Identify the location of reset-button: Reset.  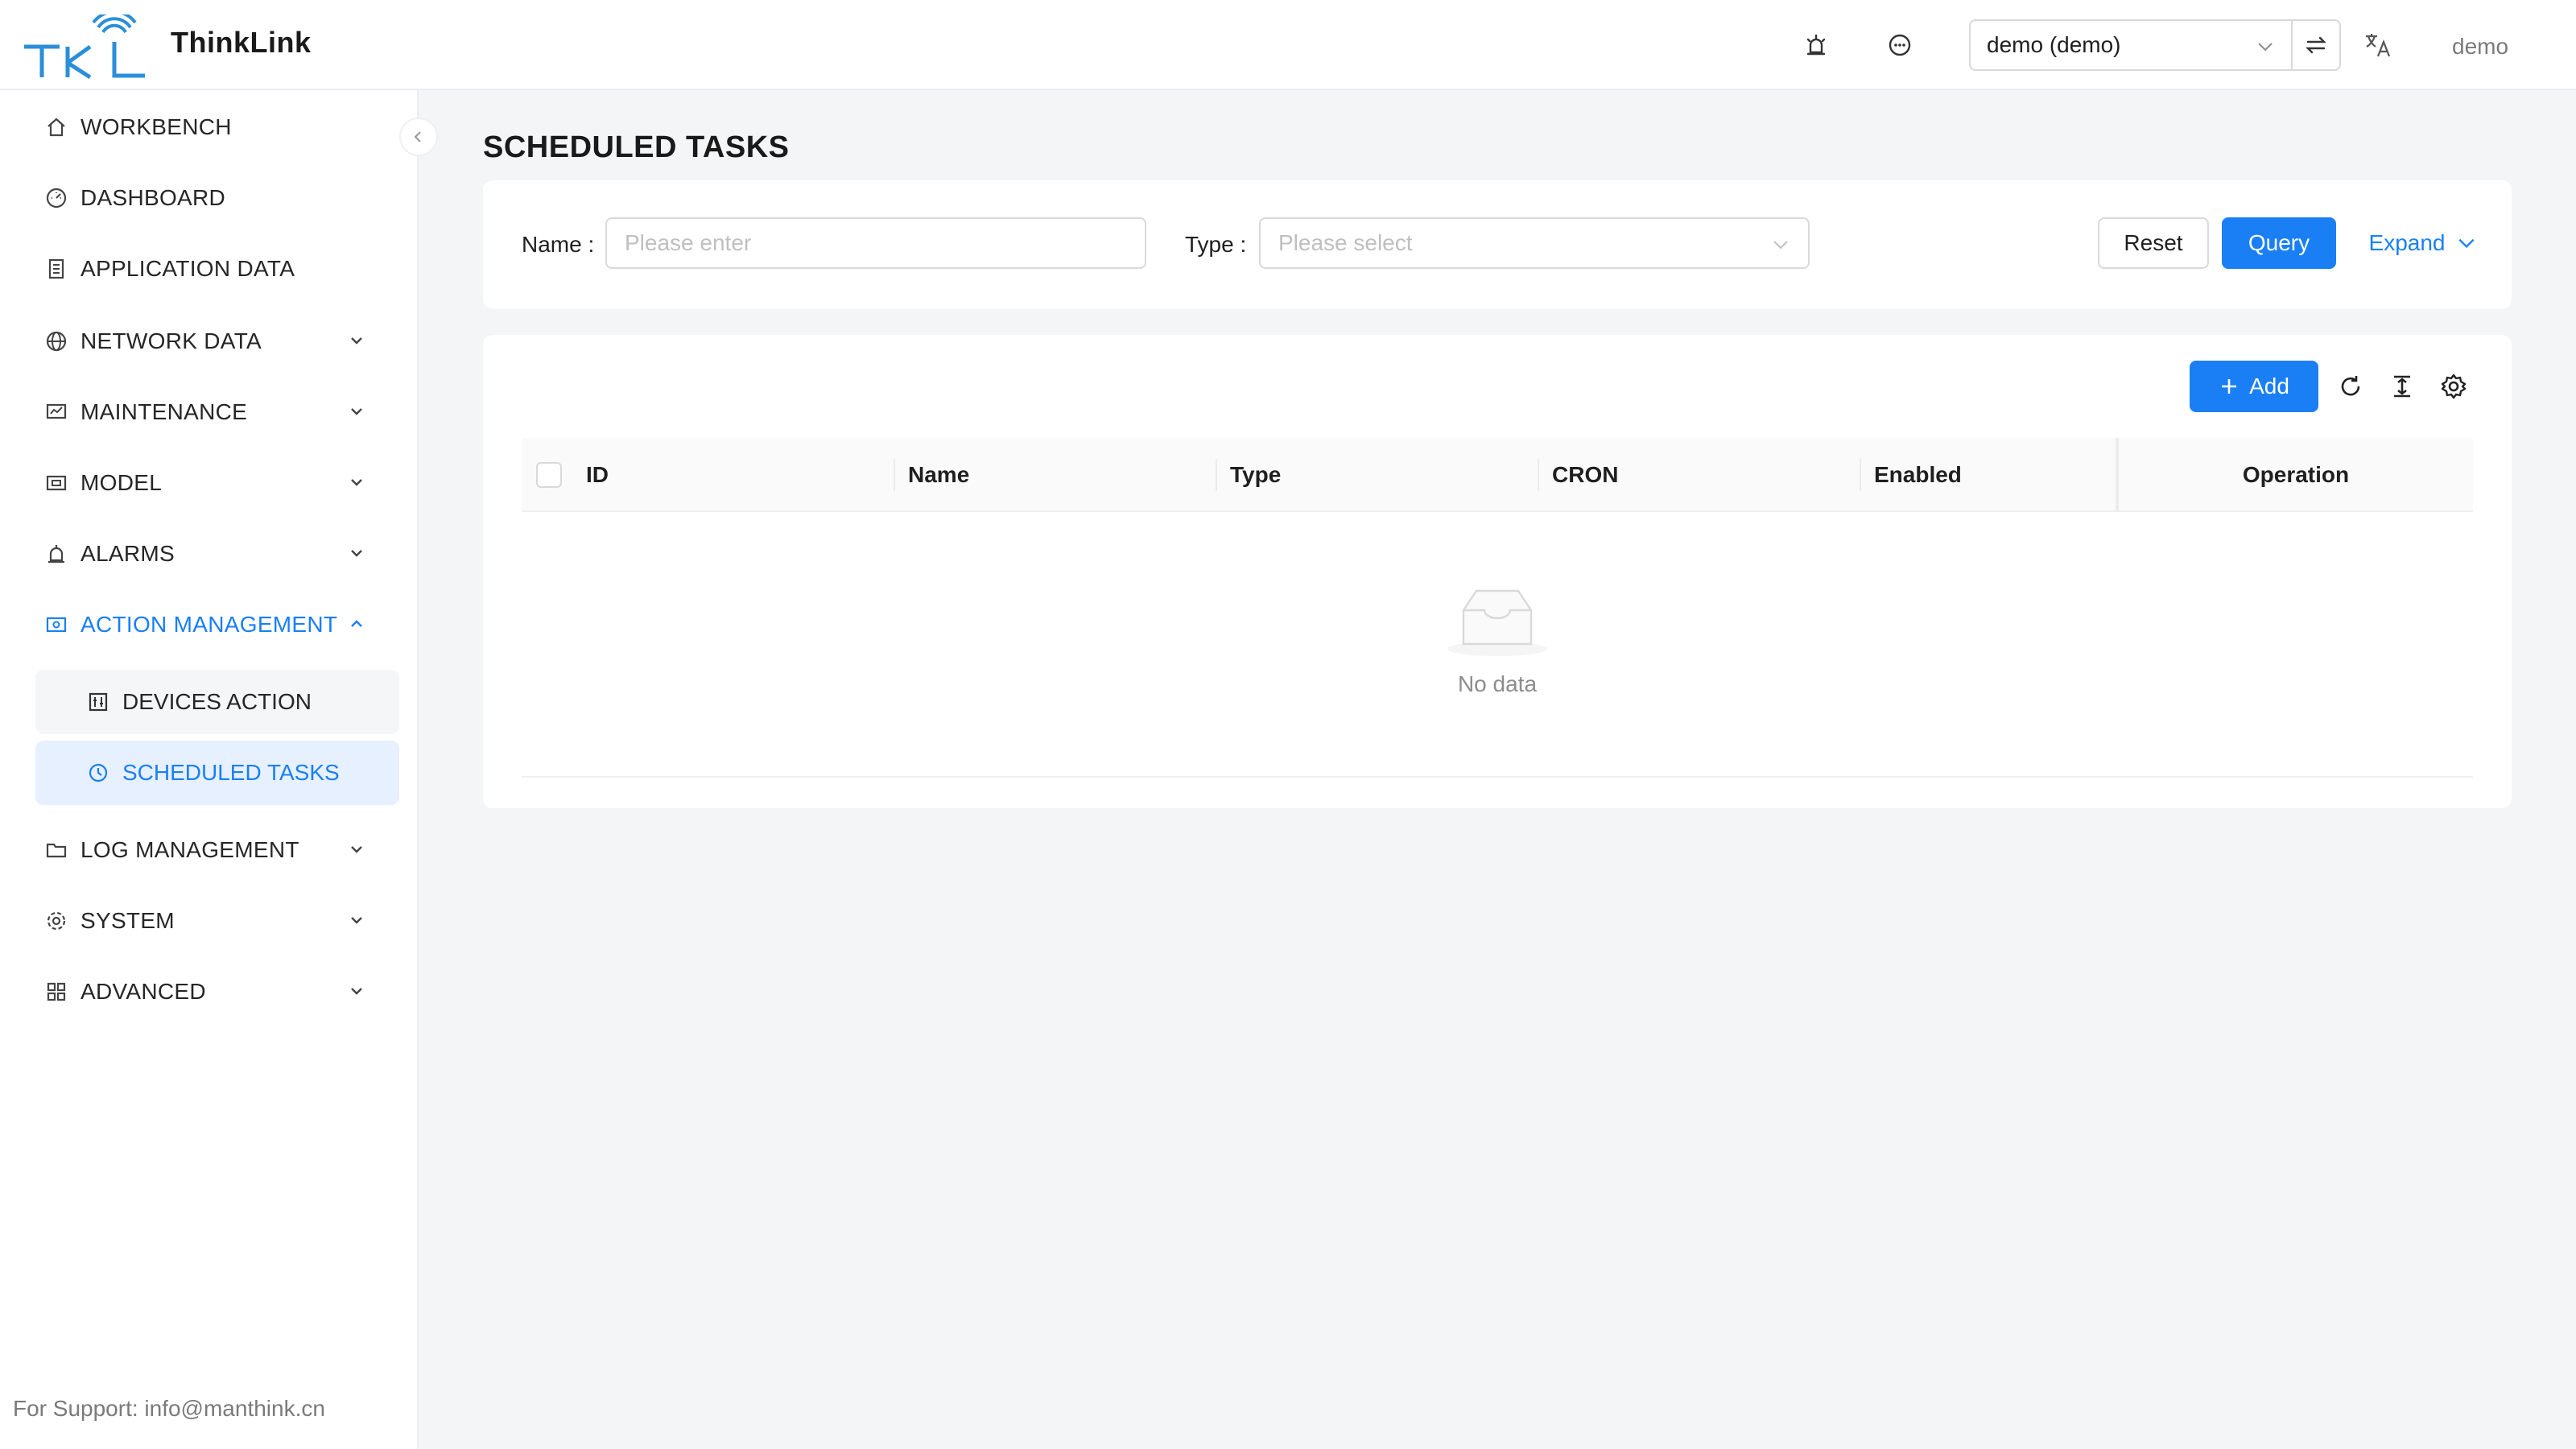
(2153, 243).